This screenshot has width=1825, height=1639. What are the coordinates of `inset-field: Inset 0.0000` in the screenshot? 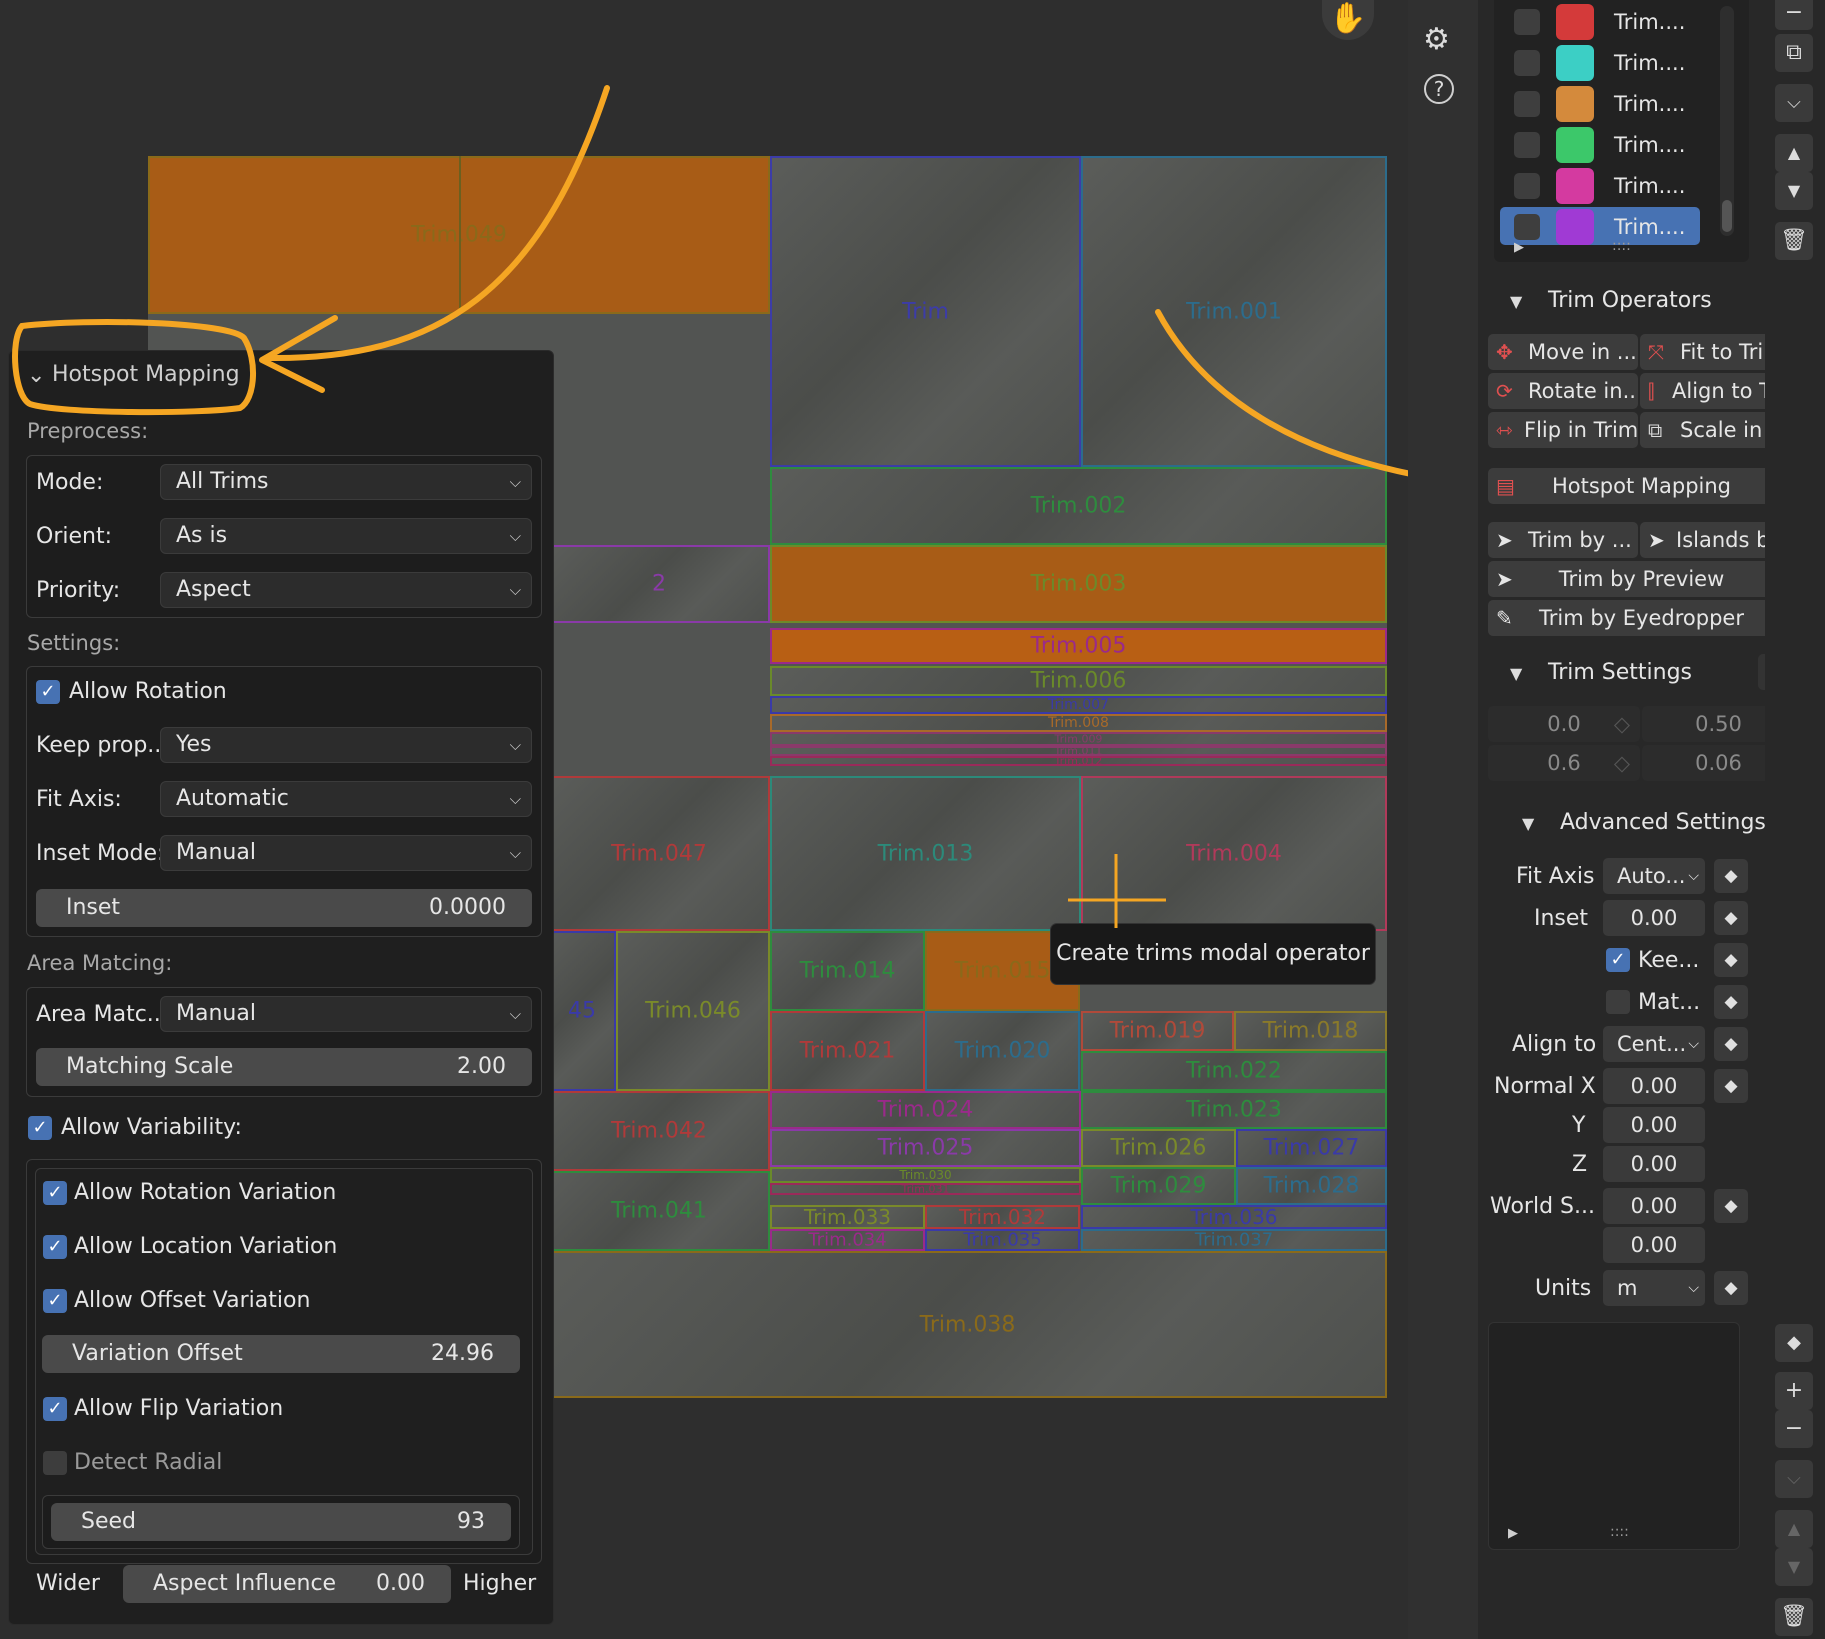 It's located at (284, 908).